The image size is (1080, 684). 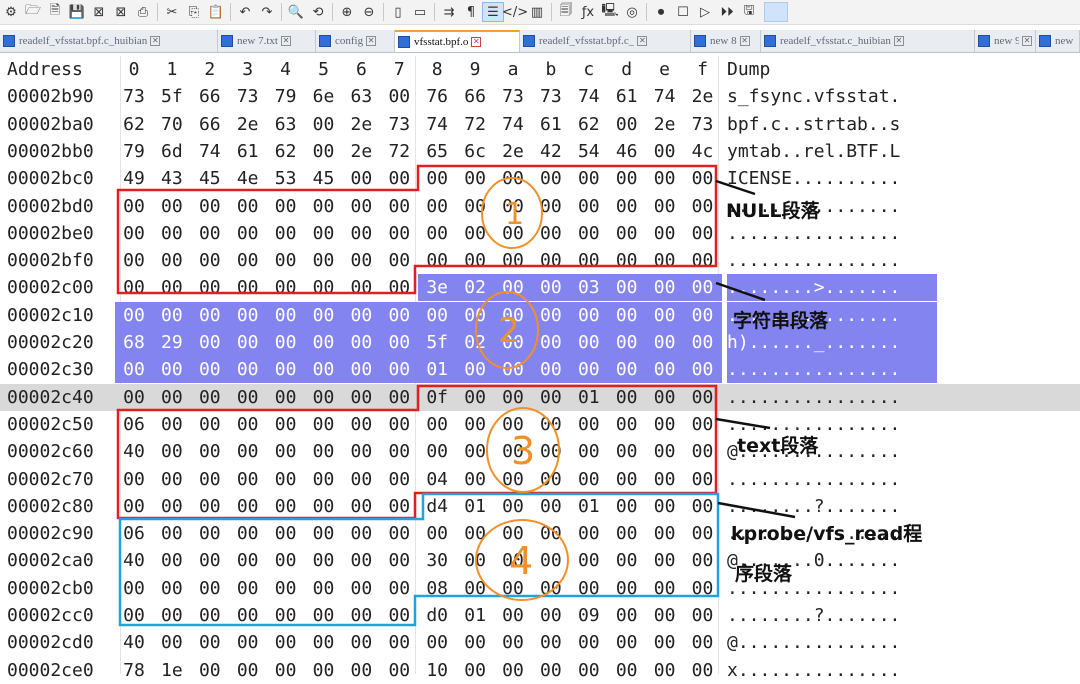 What do you see at coordinates (588, 288) in the screenshot?
I see `byte-cell: 03` at bounding box center [588, 288].